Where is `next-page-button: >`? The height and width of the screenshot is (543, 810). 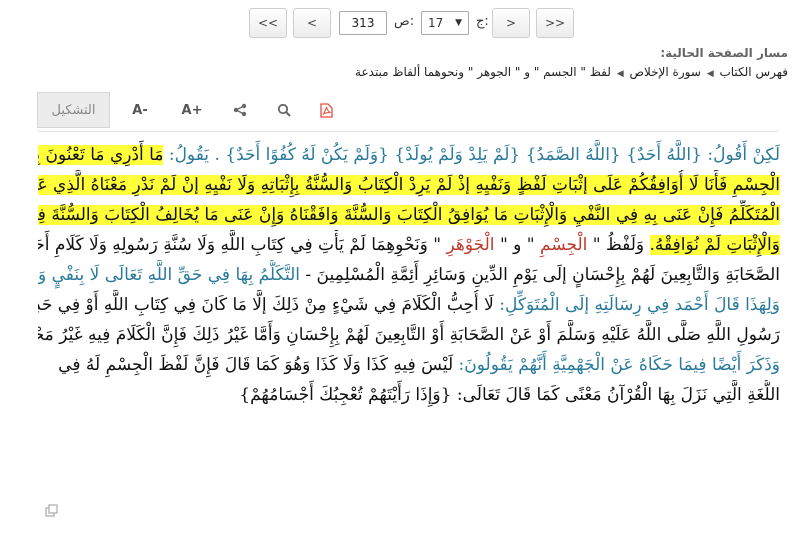
next-page-button: > is located at coordinates (511, 23).